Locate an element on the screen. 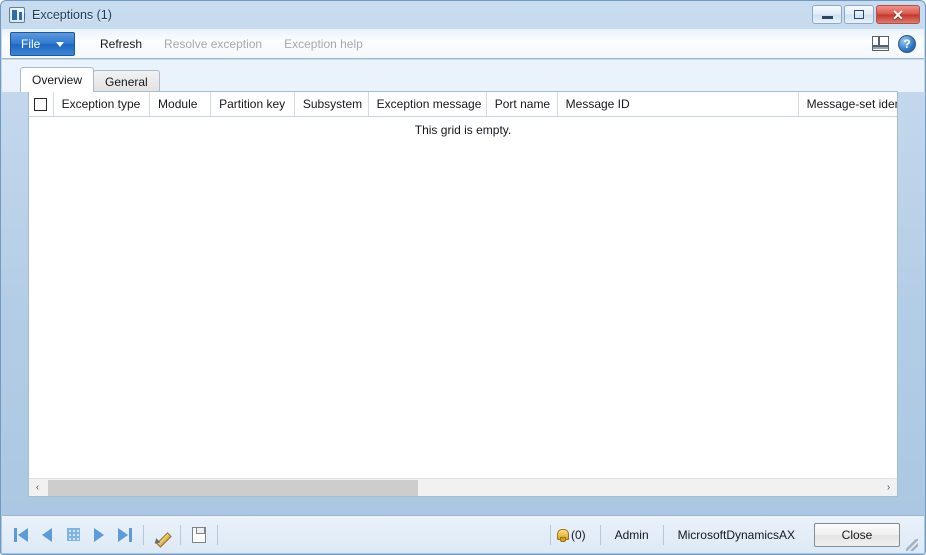  alert-count: (0) is located at coordinates (578, 534).